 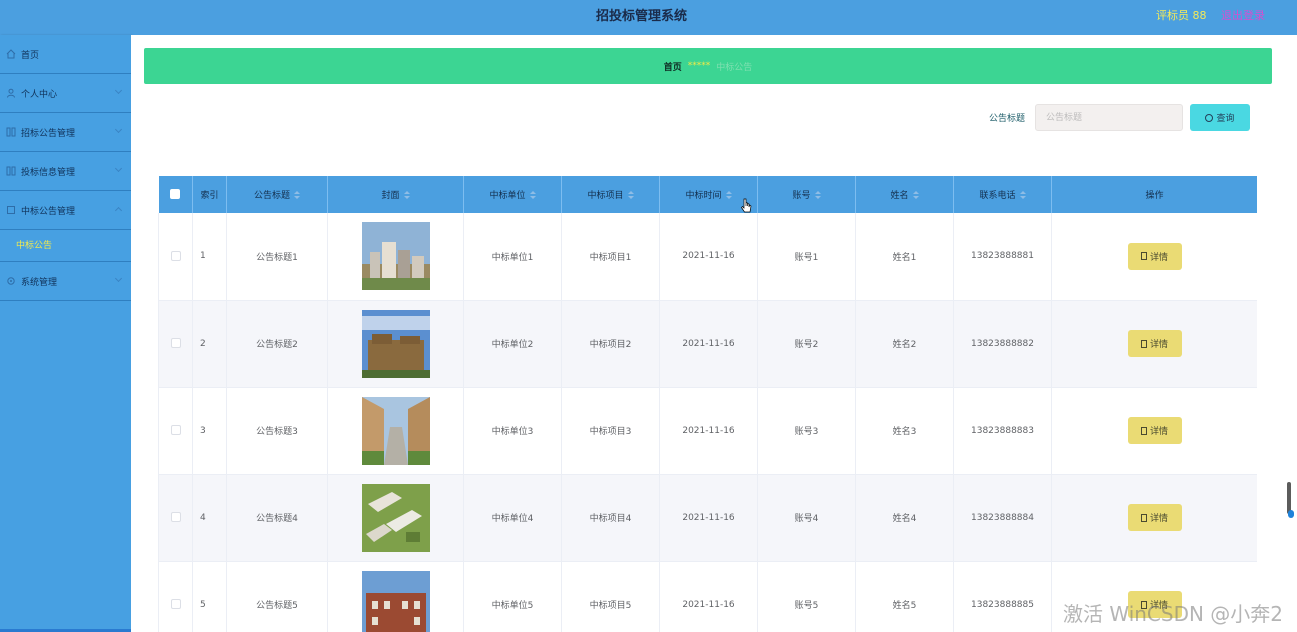 I want to click on sidebar-subitem-award-announcement: 中标公告, so click(x=65, y=246).